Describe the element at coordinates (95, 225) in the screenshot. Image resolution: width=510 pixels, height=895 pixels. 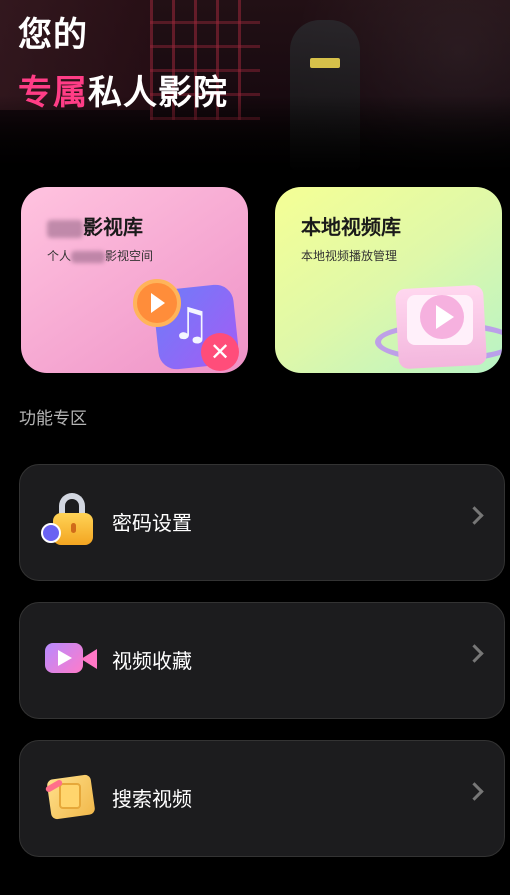
I see `private-library-title: 影视库` at that location.